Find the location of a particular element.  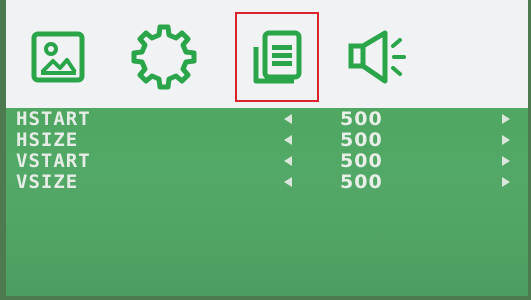

gear-icon is located at coordinates (164, 57).